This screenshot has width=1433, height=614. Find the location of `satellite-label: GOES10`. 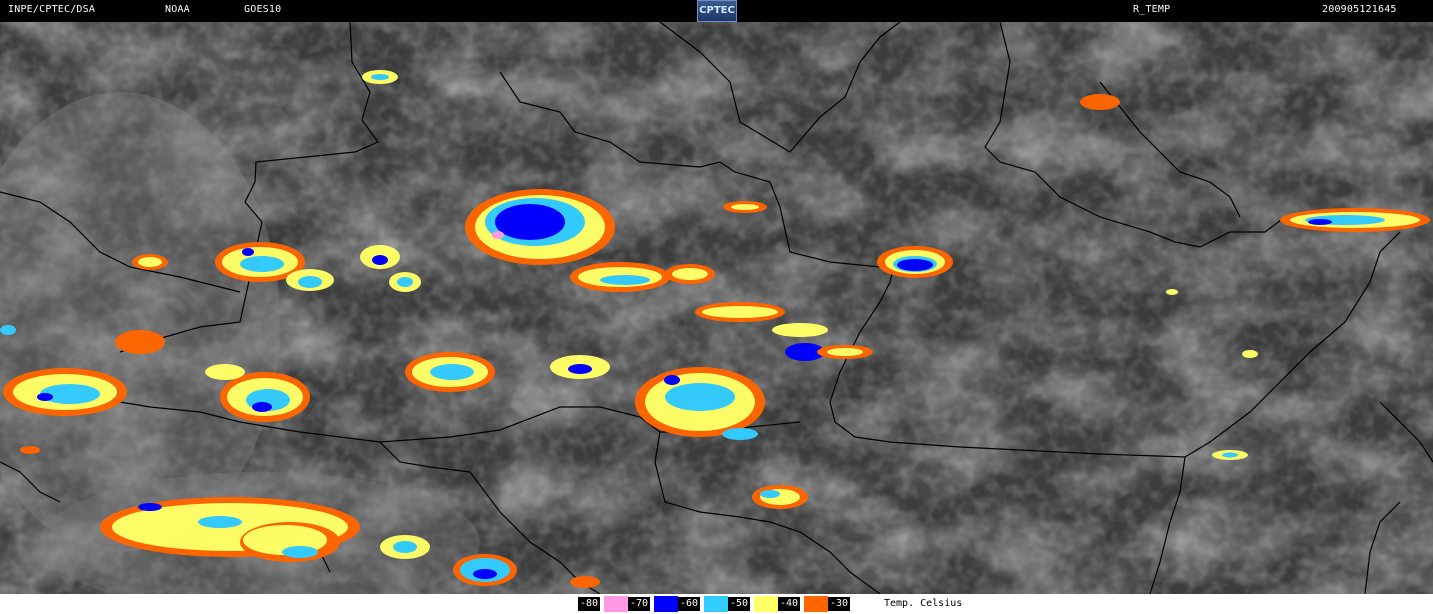

satellite-label: GOES10 is located at coordinates (263, 9).